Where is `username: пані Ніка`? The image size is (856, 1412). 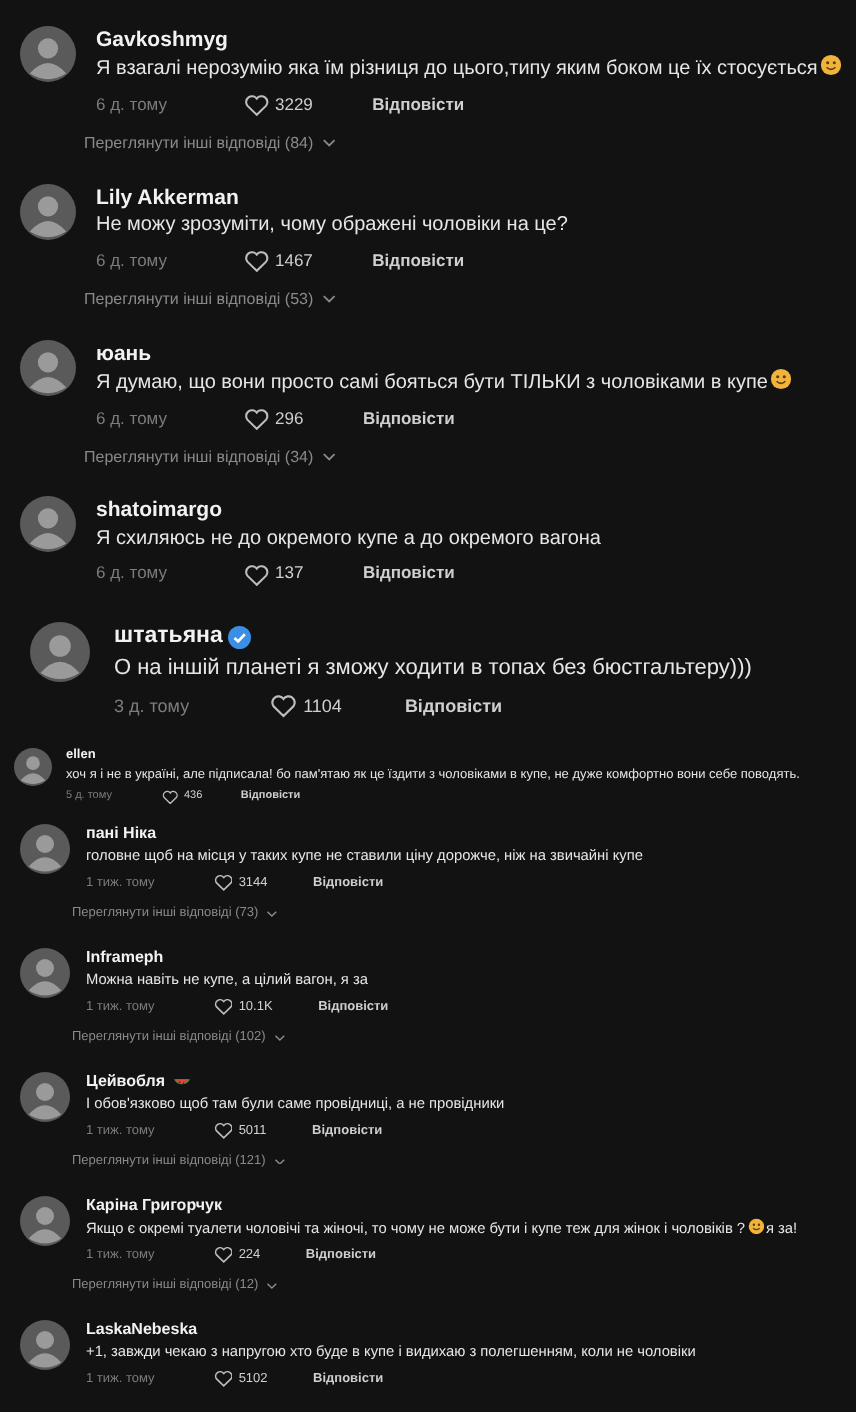 username: пані Ніка is located at coordinates (121, 835).